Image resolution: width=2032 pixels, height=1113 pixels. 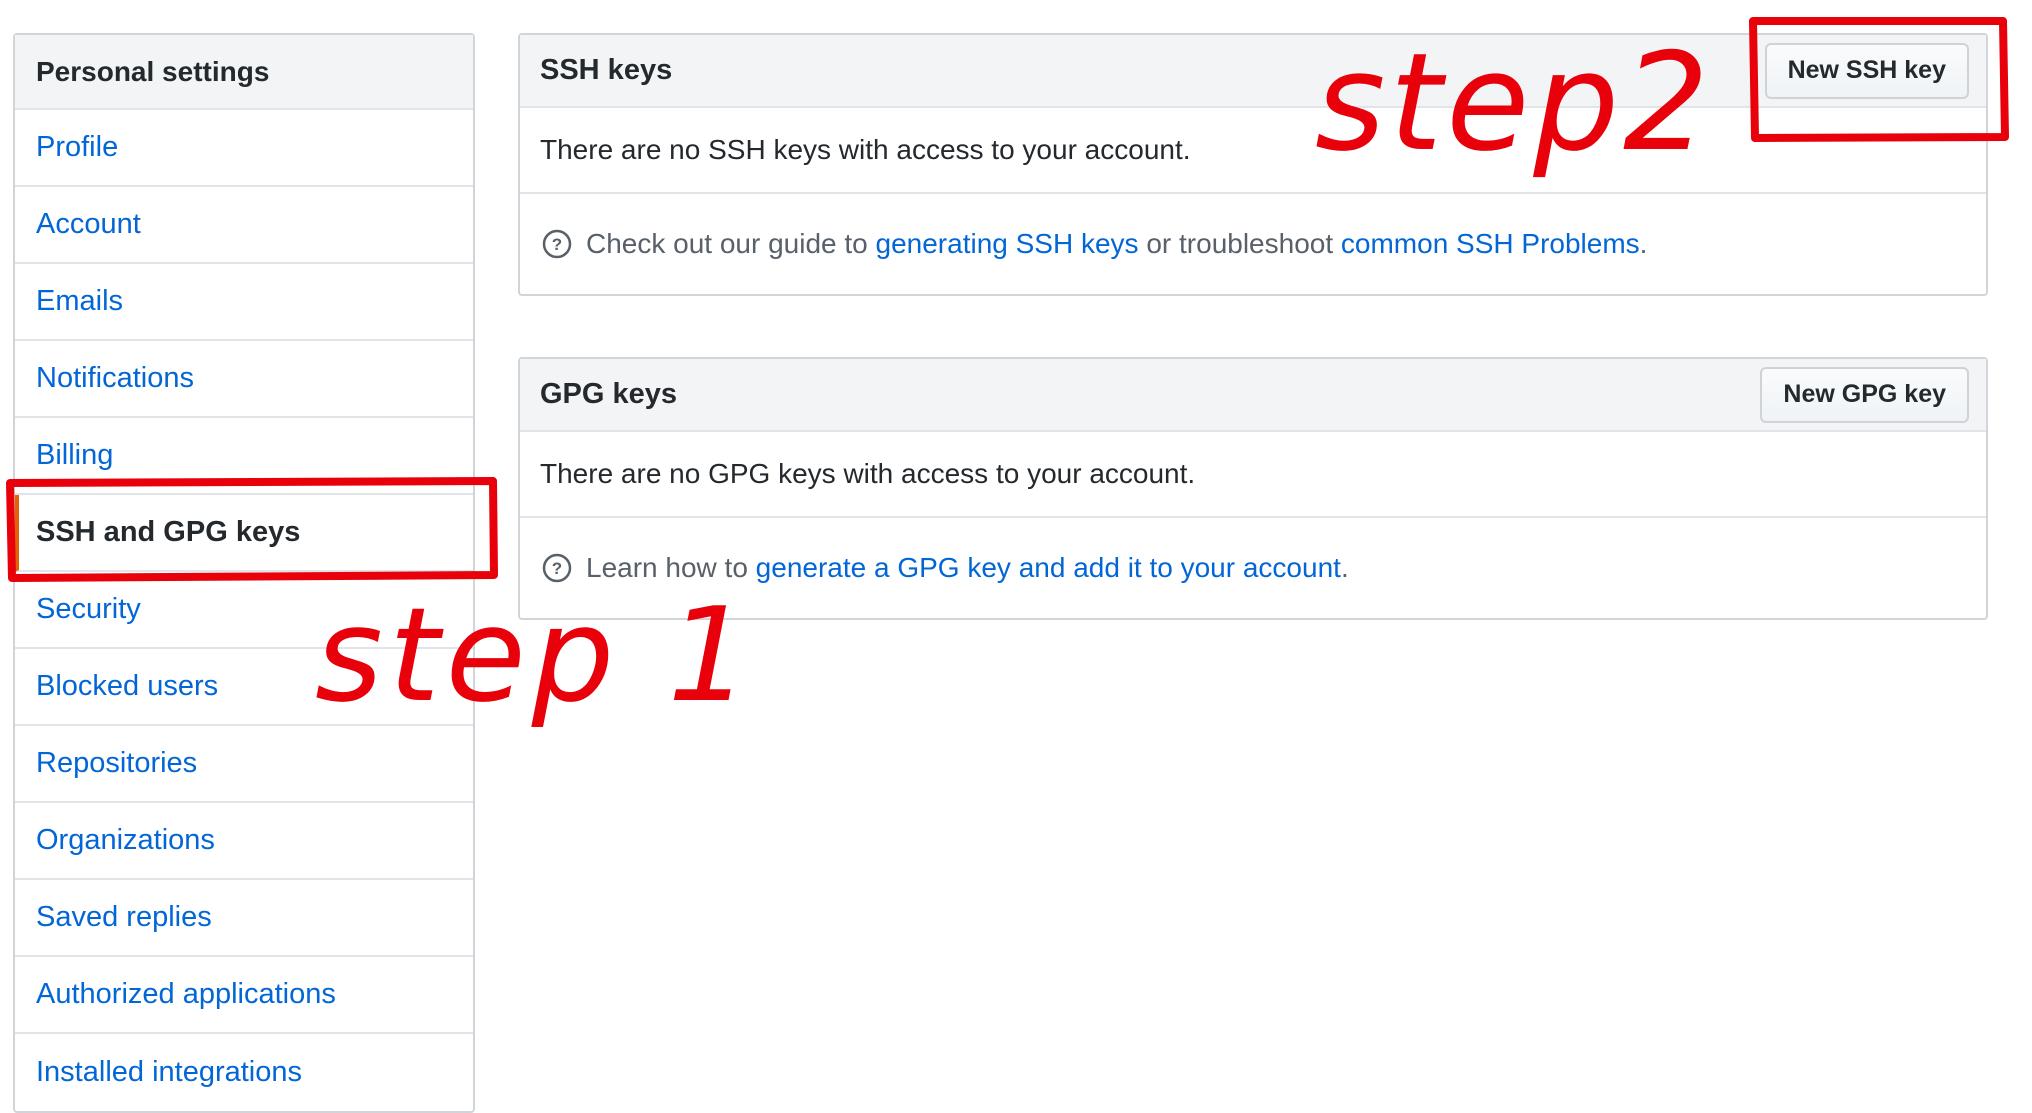 What do you see at coordinates (244, 841) in the screenshot?
I see `sidebar-item-organizations: Organizations` at bounding box center [244, 841].